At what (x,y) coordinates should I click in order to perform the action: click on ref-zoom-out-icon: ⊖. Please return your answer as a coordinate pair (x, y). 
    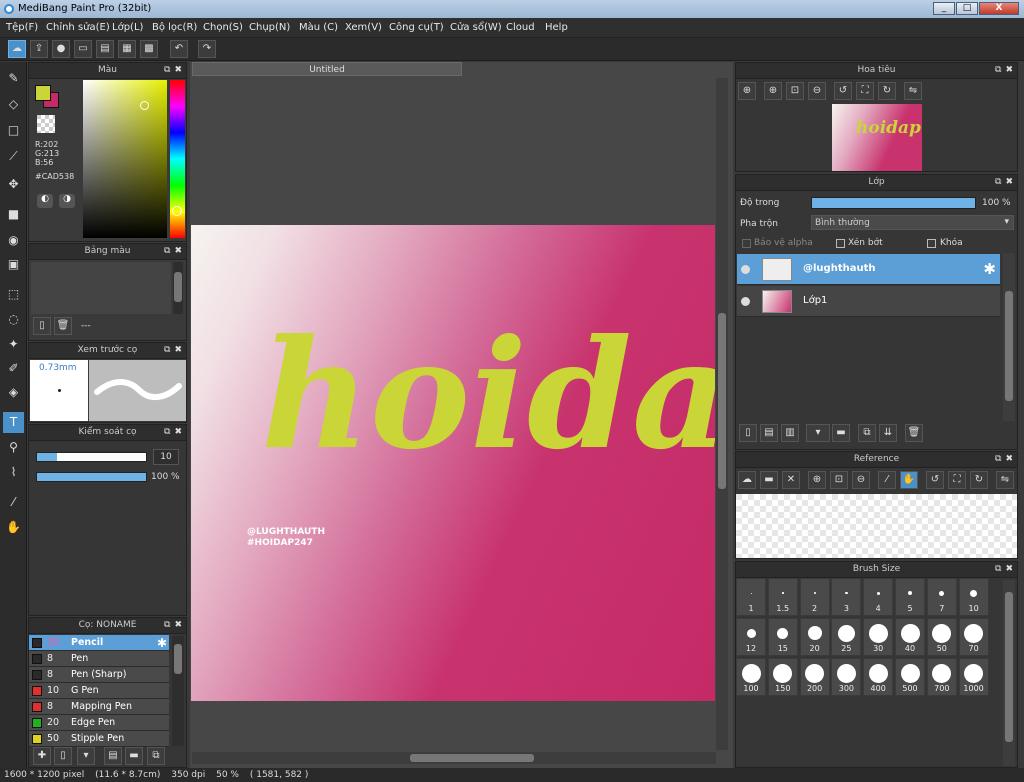
    Looking at the image, I should click on (861, 480).